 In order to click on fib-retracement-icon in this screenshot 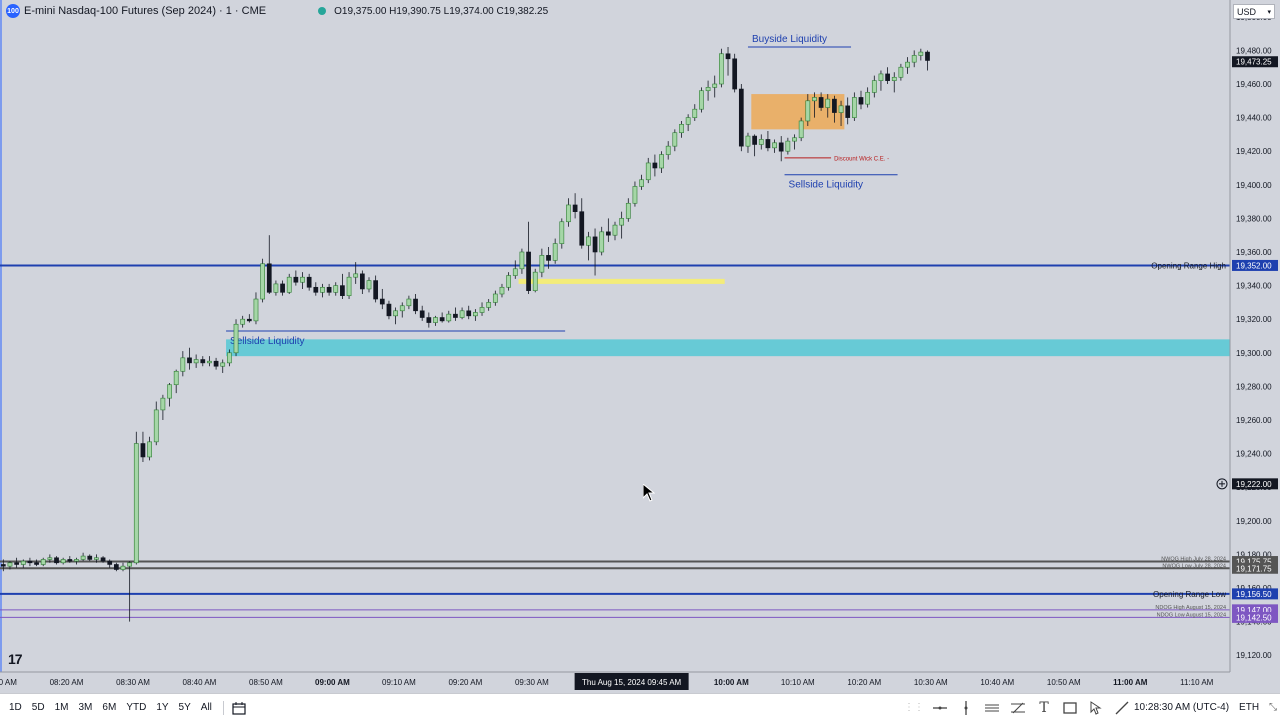, I will do `click(1018, 708)`.